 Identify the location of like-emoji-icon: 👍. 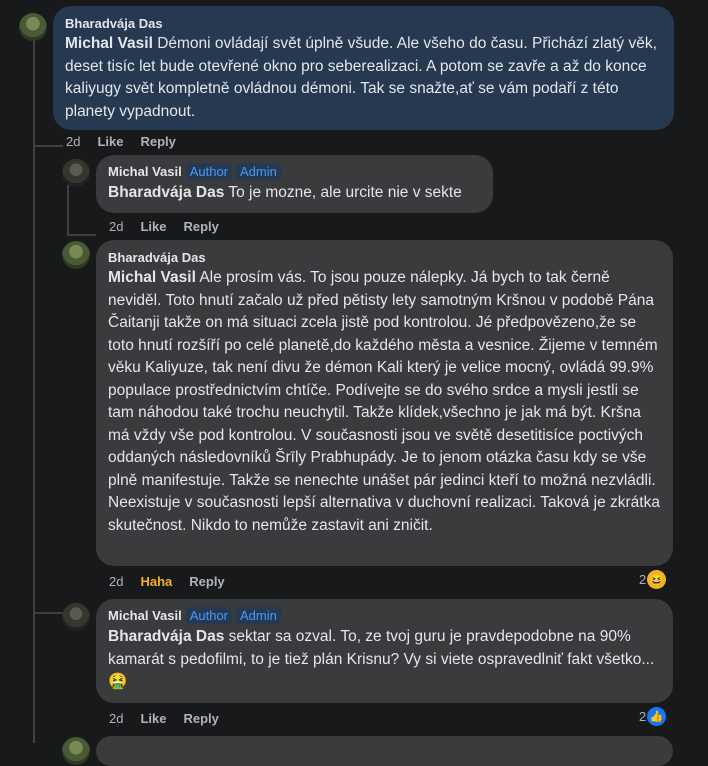
(657, 716).